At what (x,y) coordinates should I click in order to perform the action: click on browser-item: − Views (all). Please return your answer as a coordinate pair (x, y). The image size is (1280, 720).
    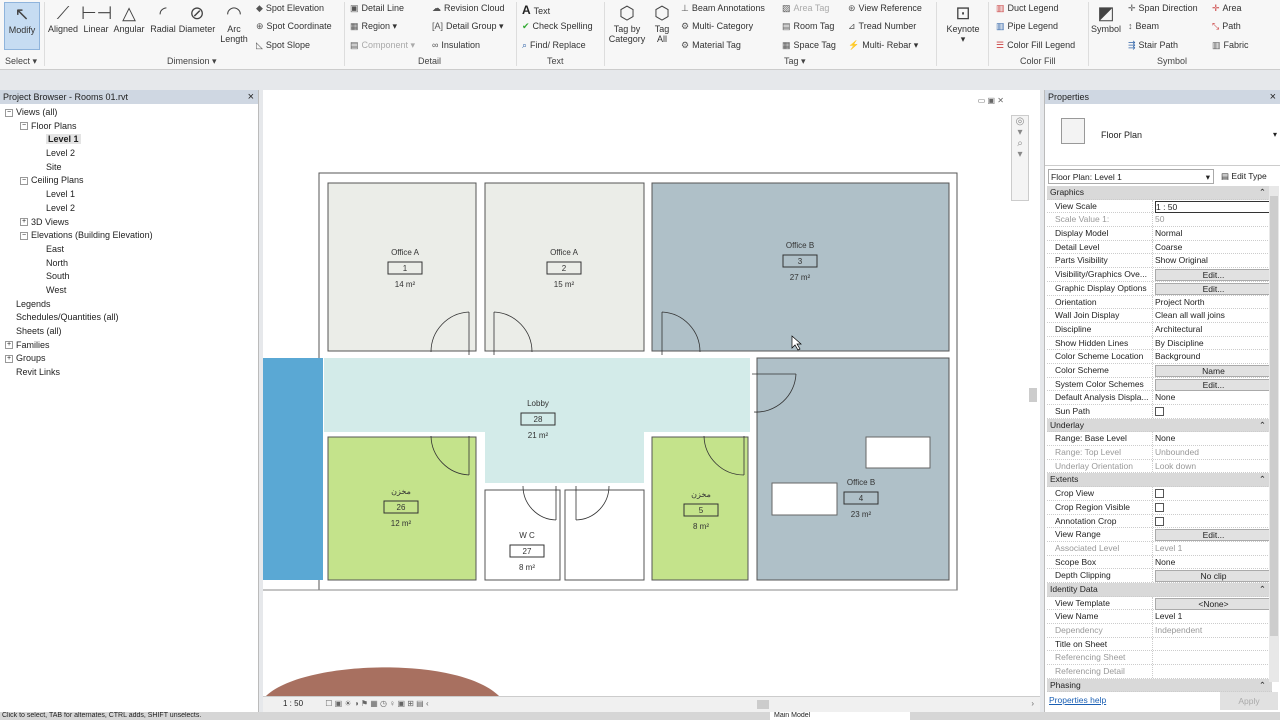
    Looking at the image, I should click on (131, 113).